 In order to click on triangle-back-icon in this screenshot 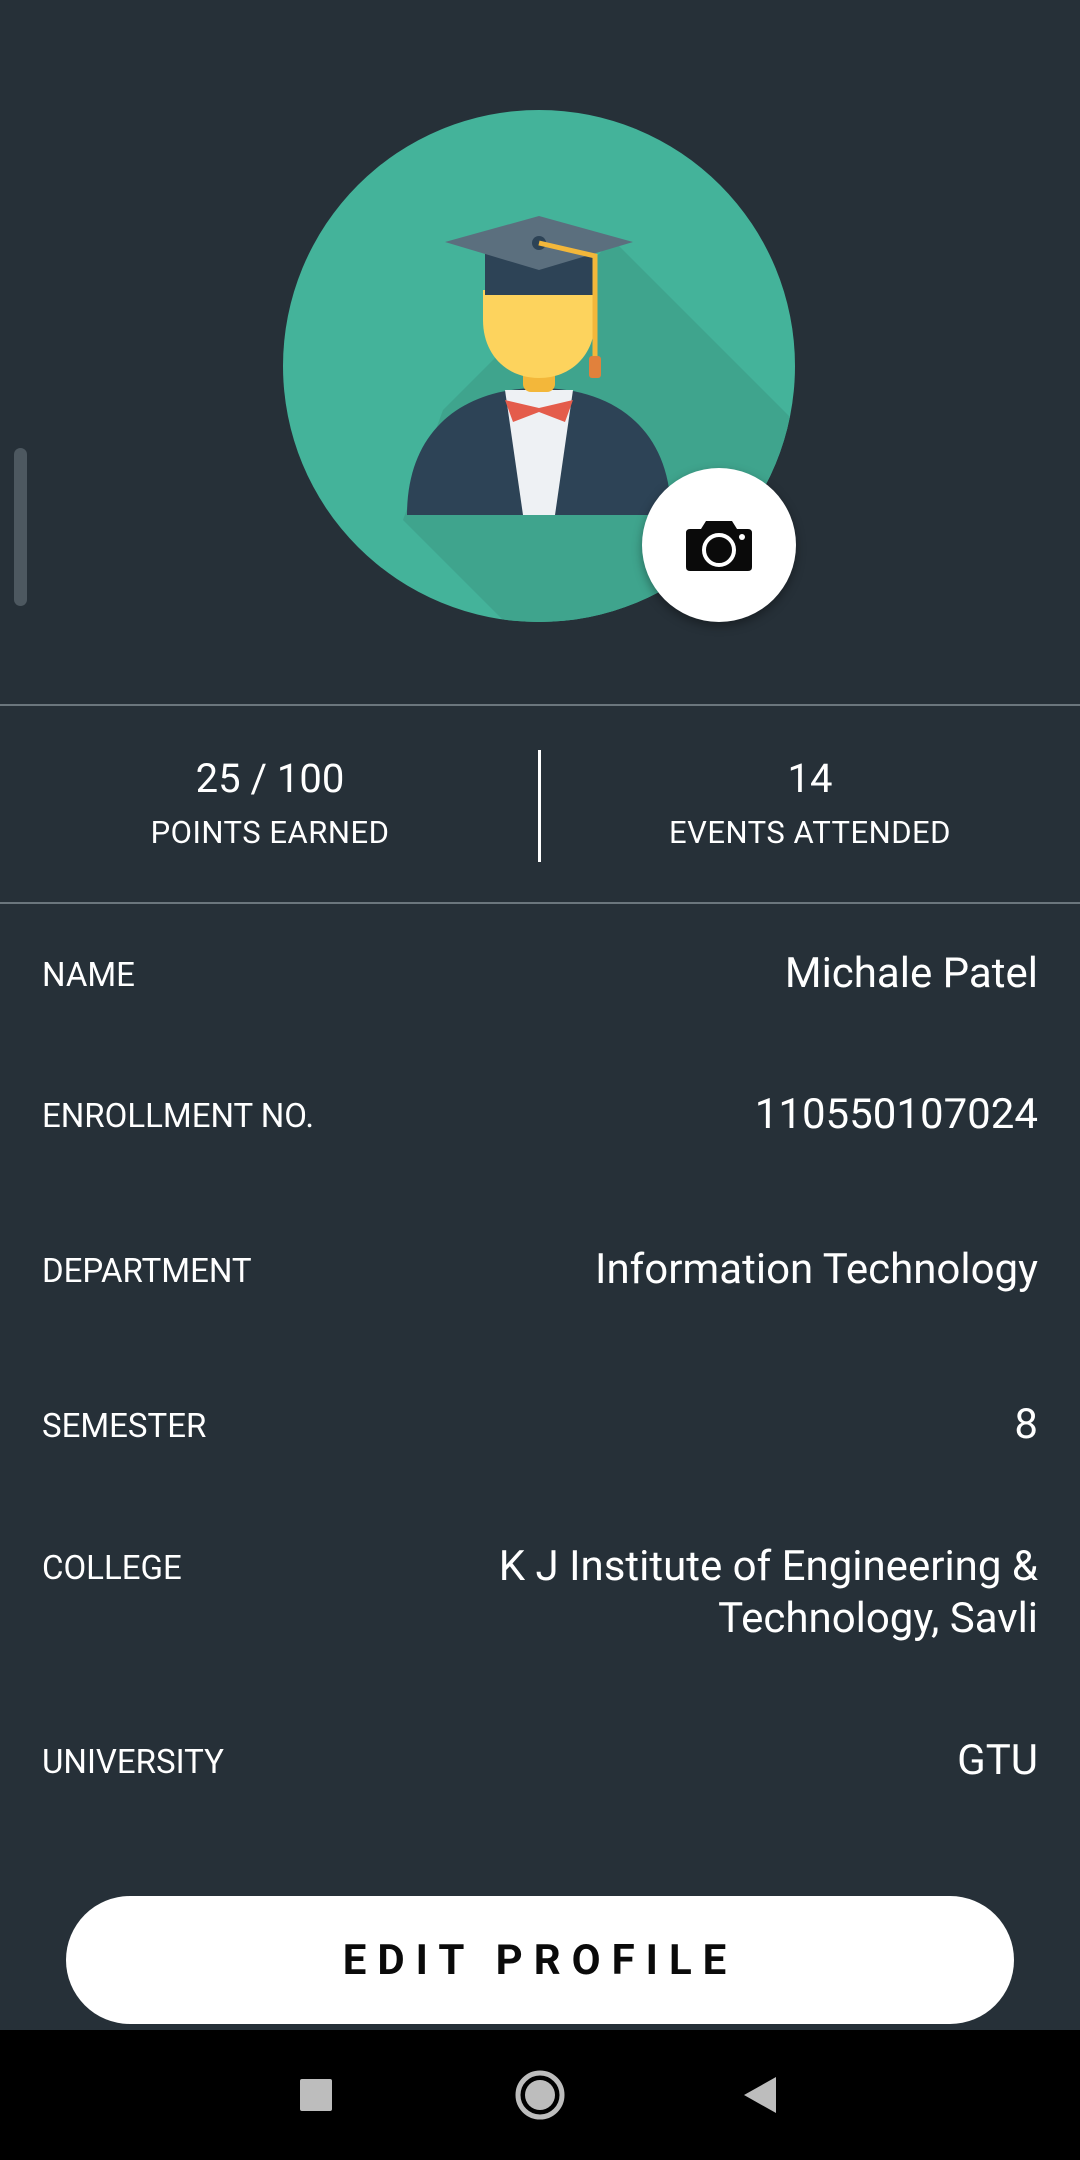, I will do `click(760, 2095)`.